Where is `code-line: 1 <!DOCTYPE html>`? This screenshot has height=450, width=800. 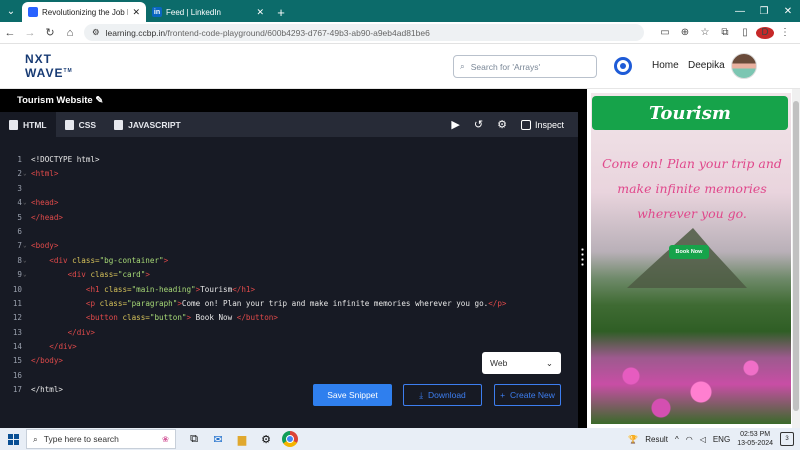 code-line: 1 <!DOCTYPE html> is located at coordinates (280, 162).